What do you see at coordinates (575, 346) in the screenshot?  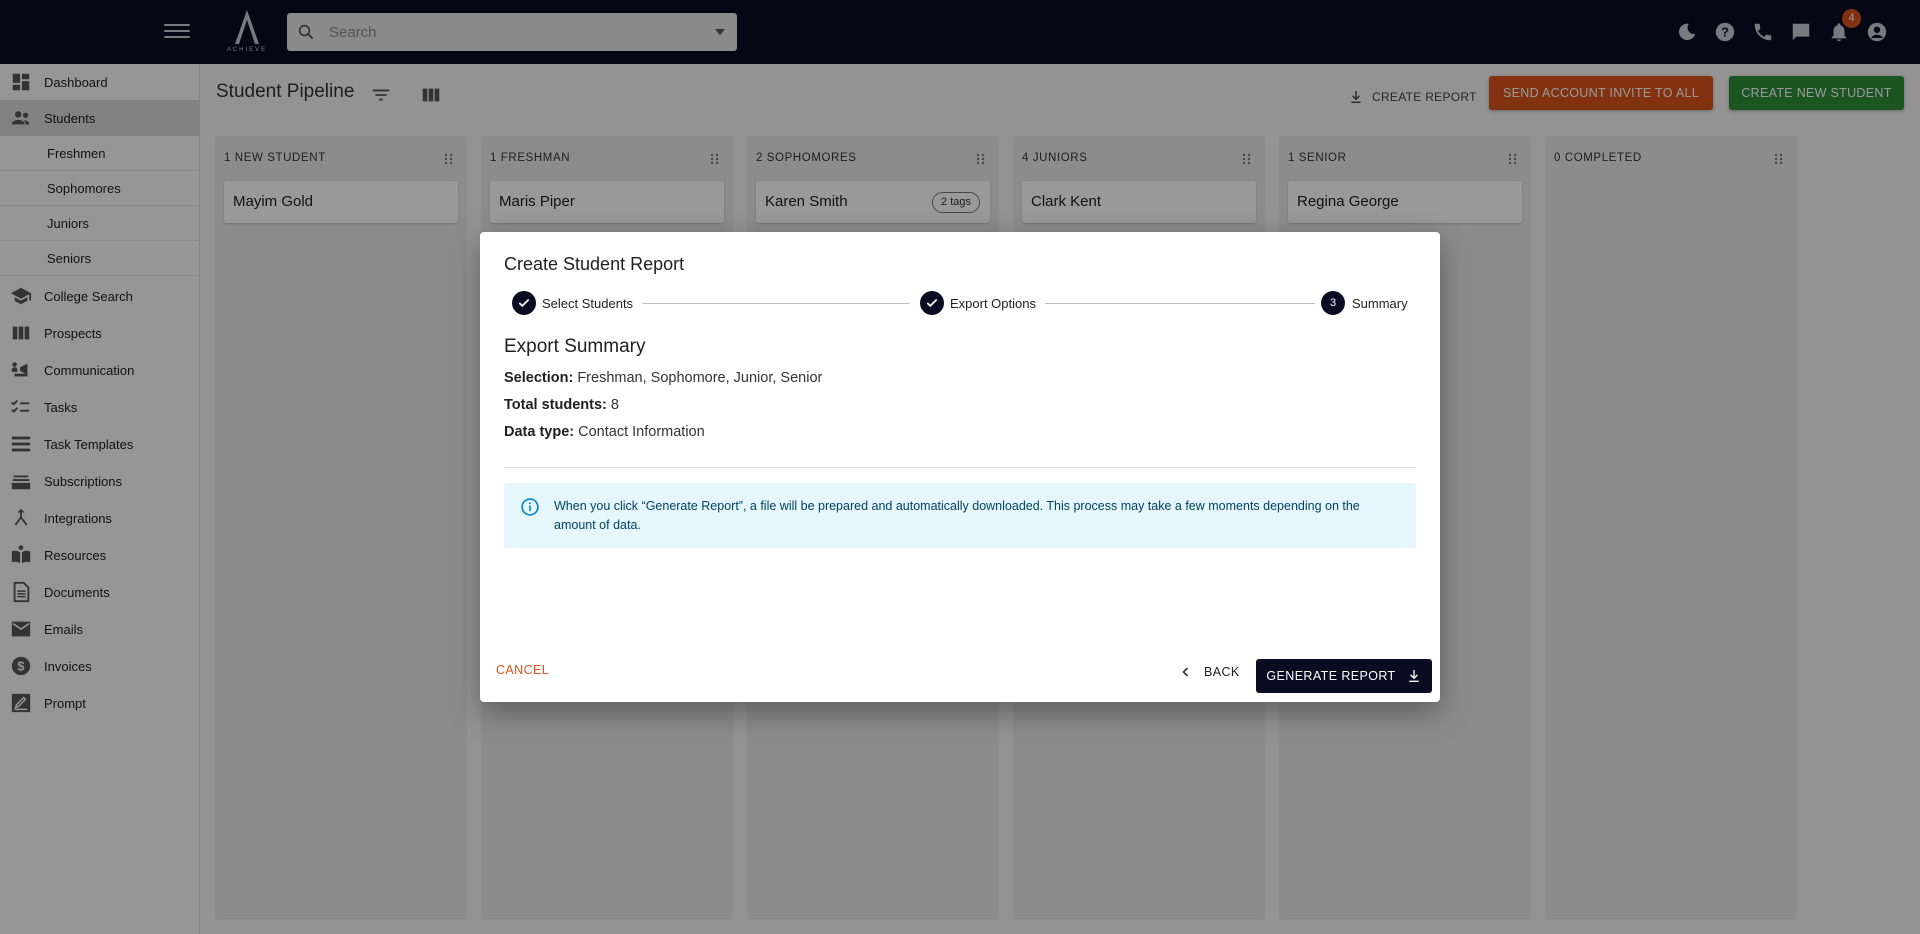 I see `summary-title: Export Summary` at bounding box center [575, 346].